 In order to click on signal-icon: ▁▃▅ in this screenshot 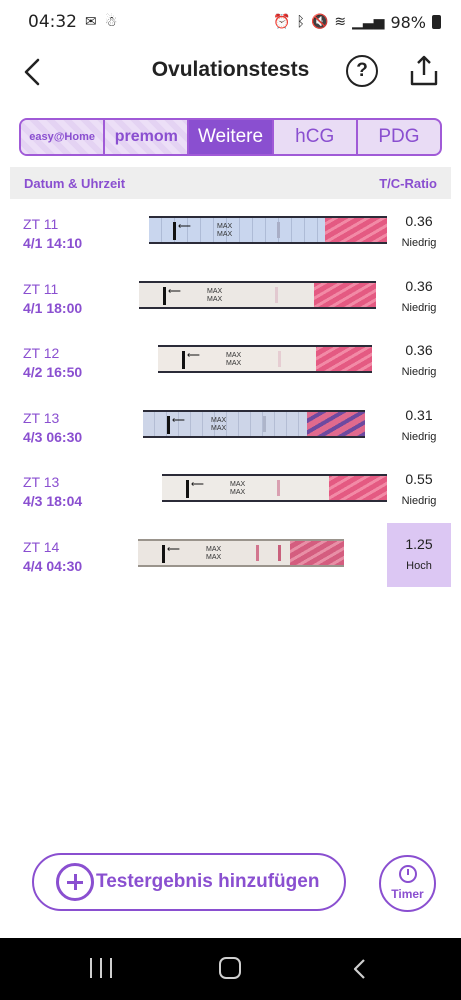, I will do `click(368, 22)`.